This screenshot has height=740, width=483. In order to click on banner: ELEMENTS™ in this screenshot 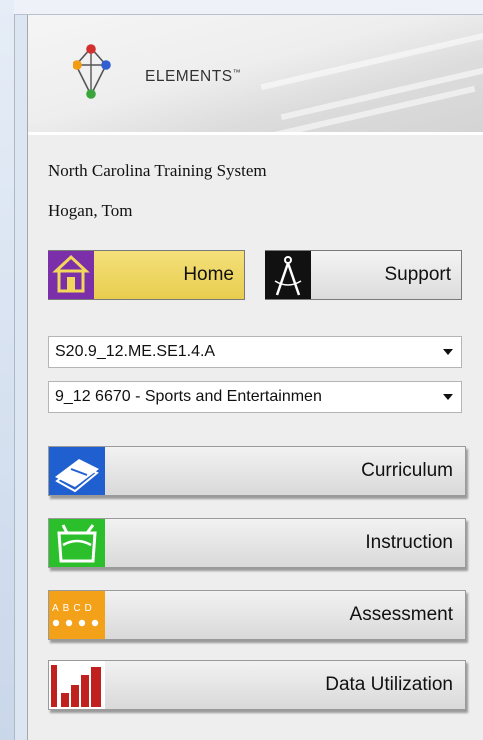, I will do `click(255, 73)`.